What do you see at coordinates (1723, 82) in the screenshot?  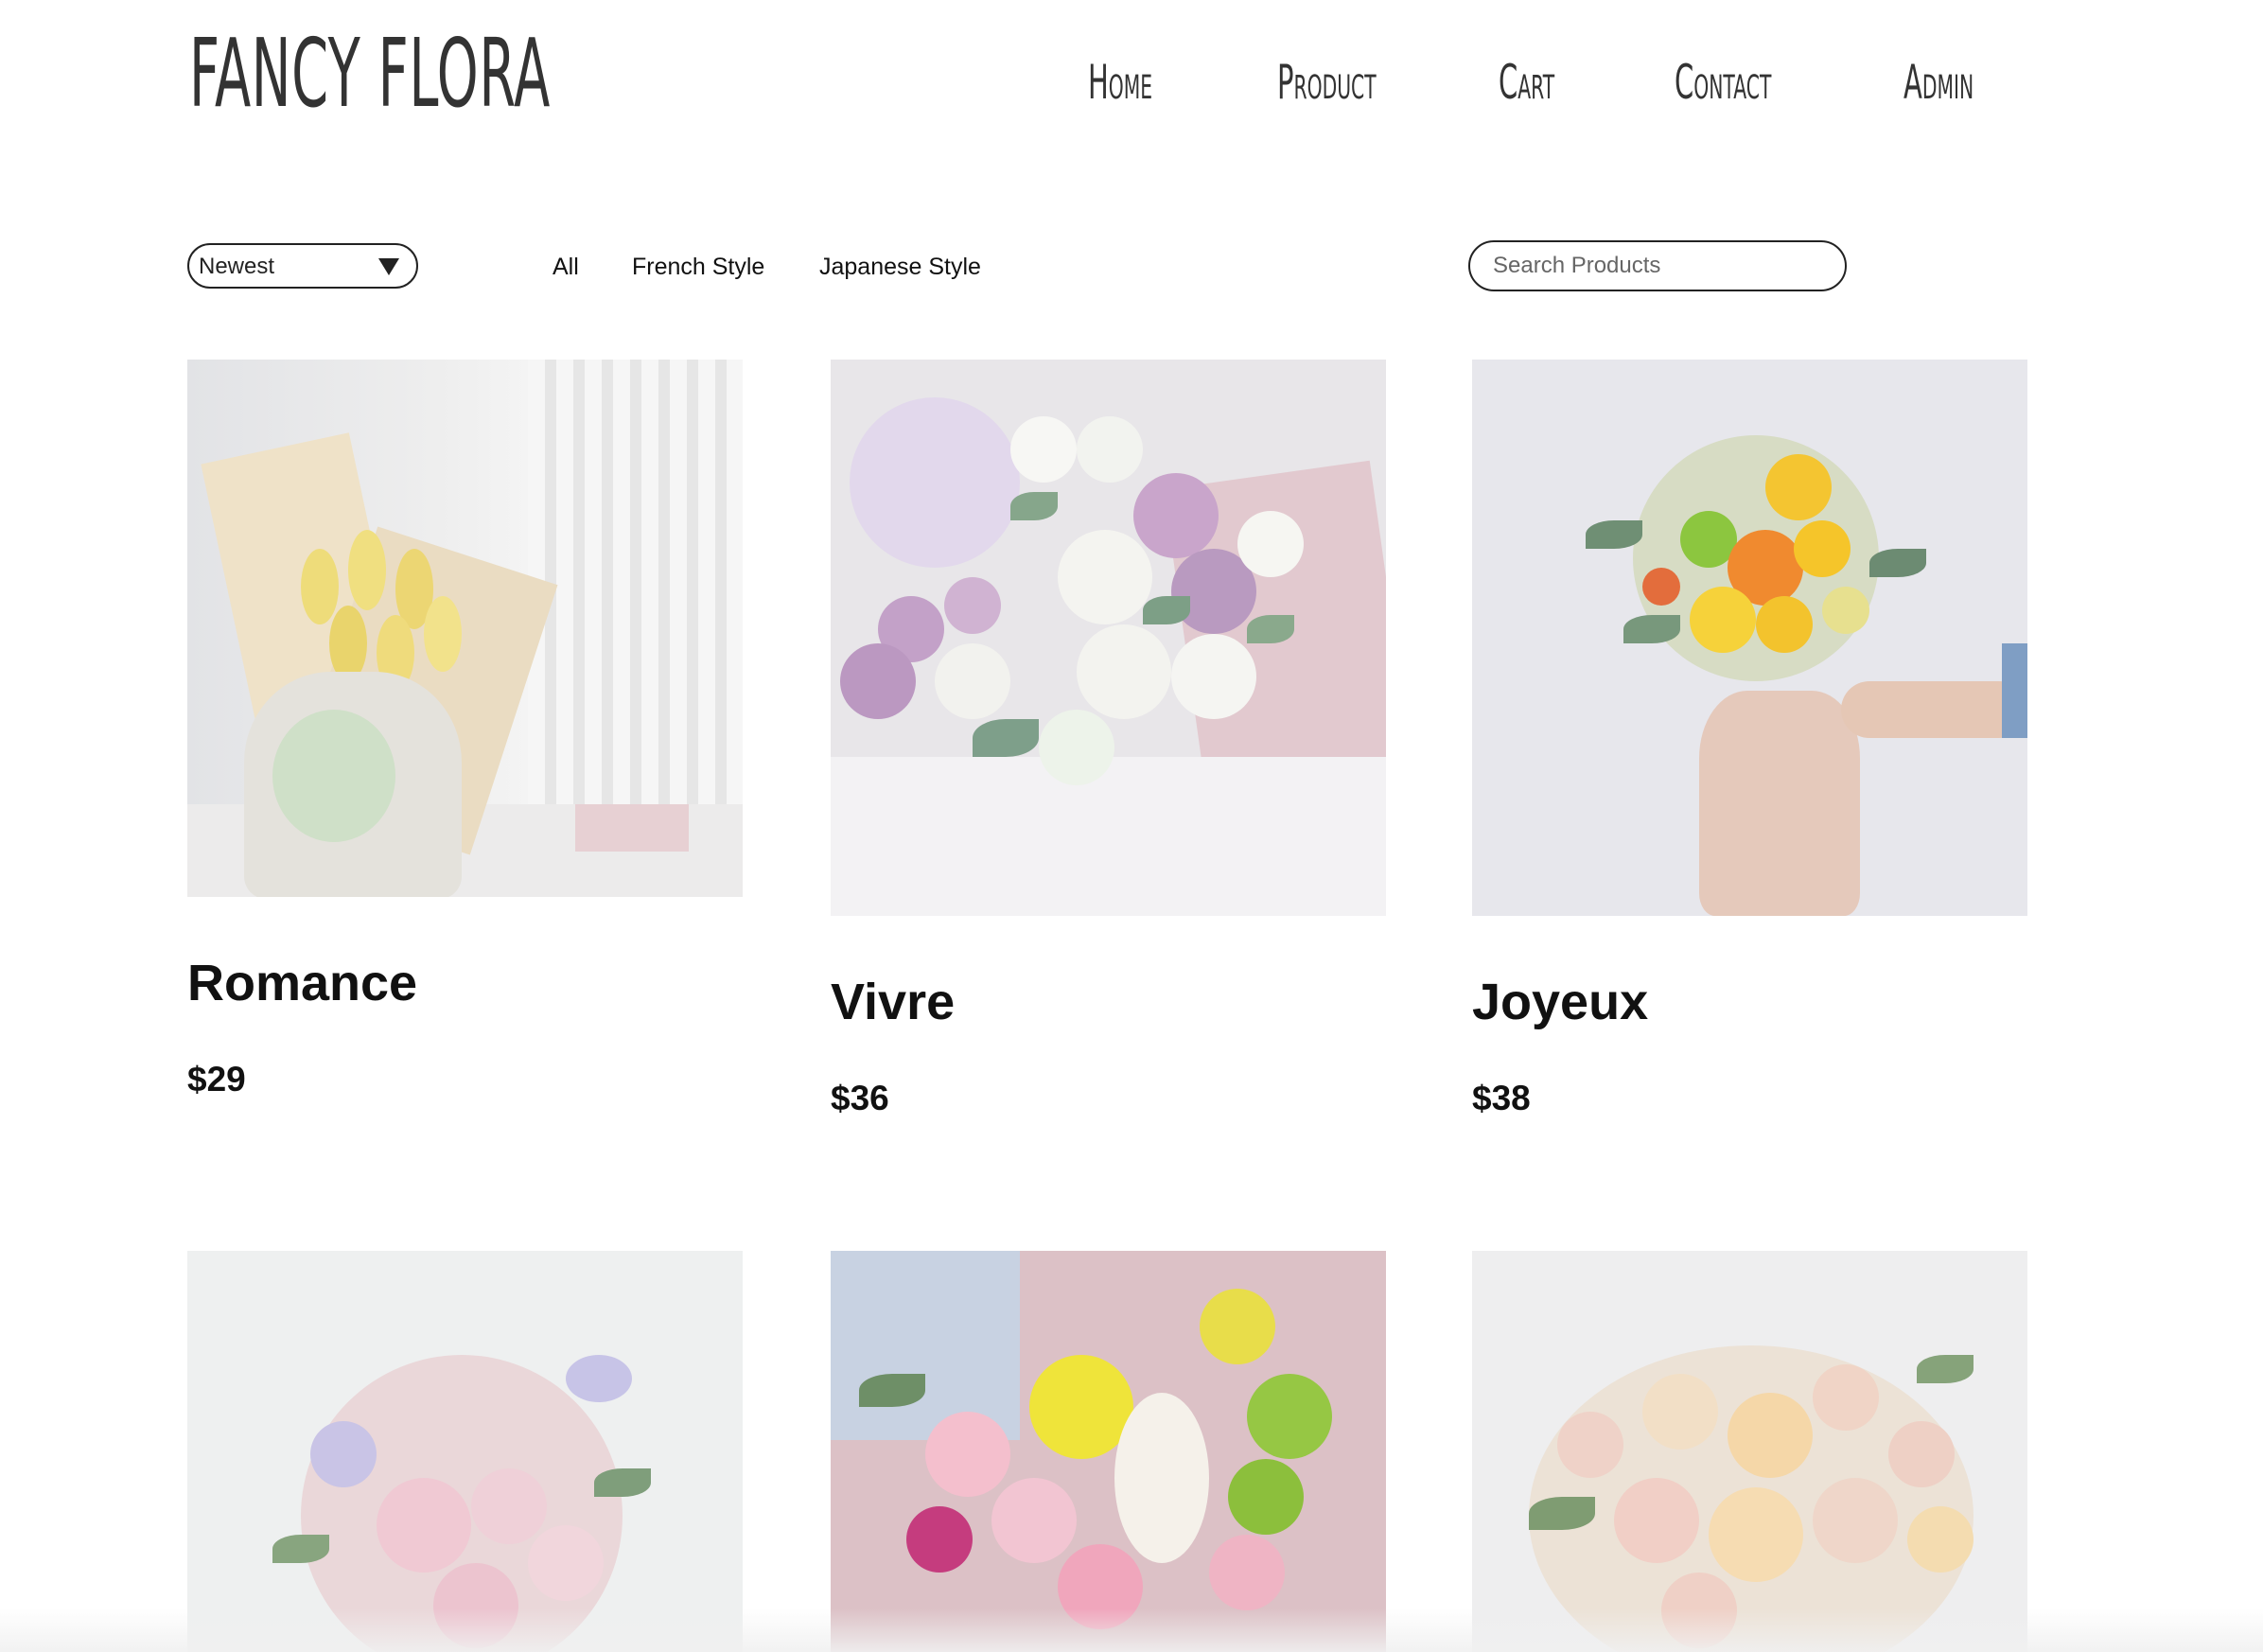 I see `nav-contact: Contact` at bounding box center [1723, 82].